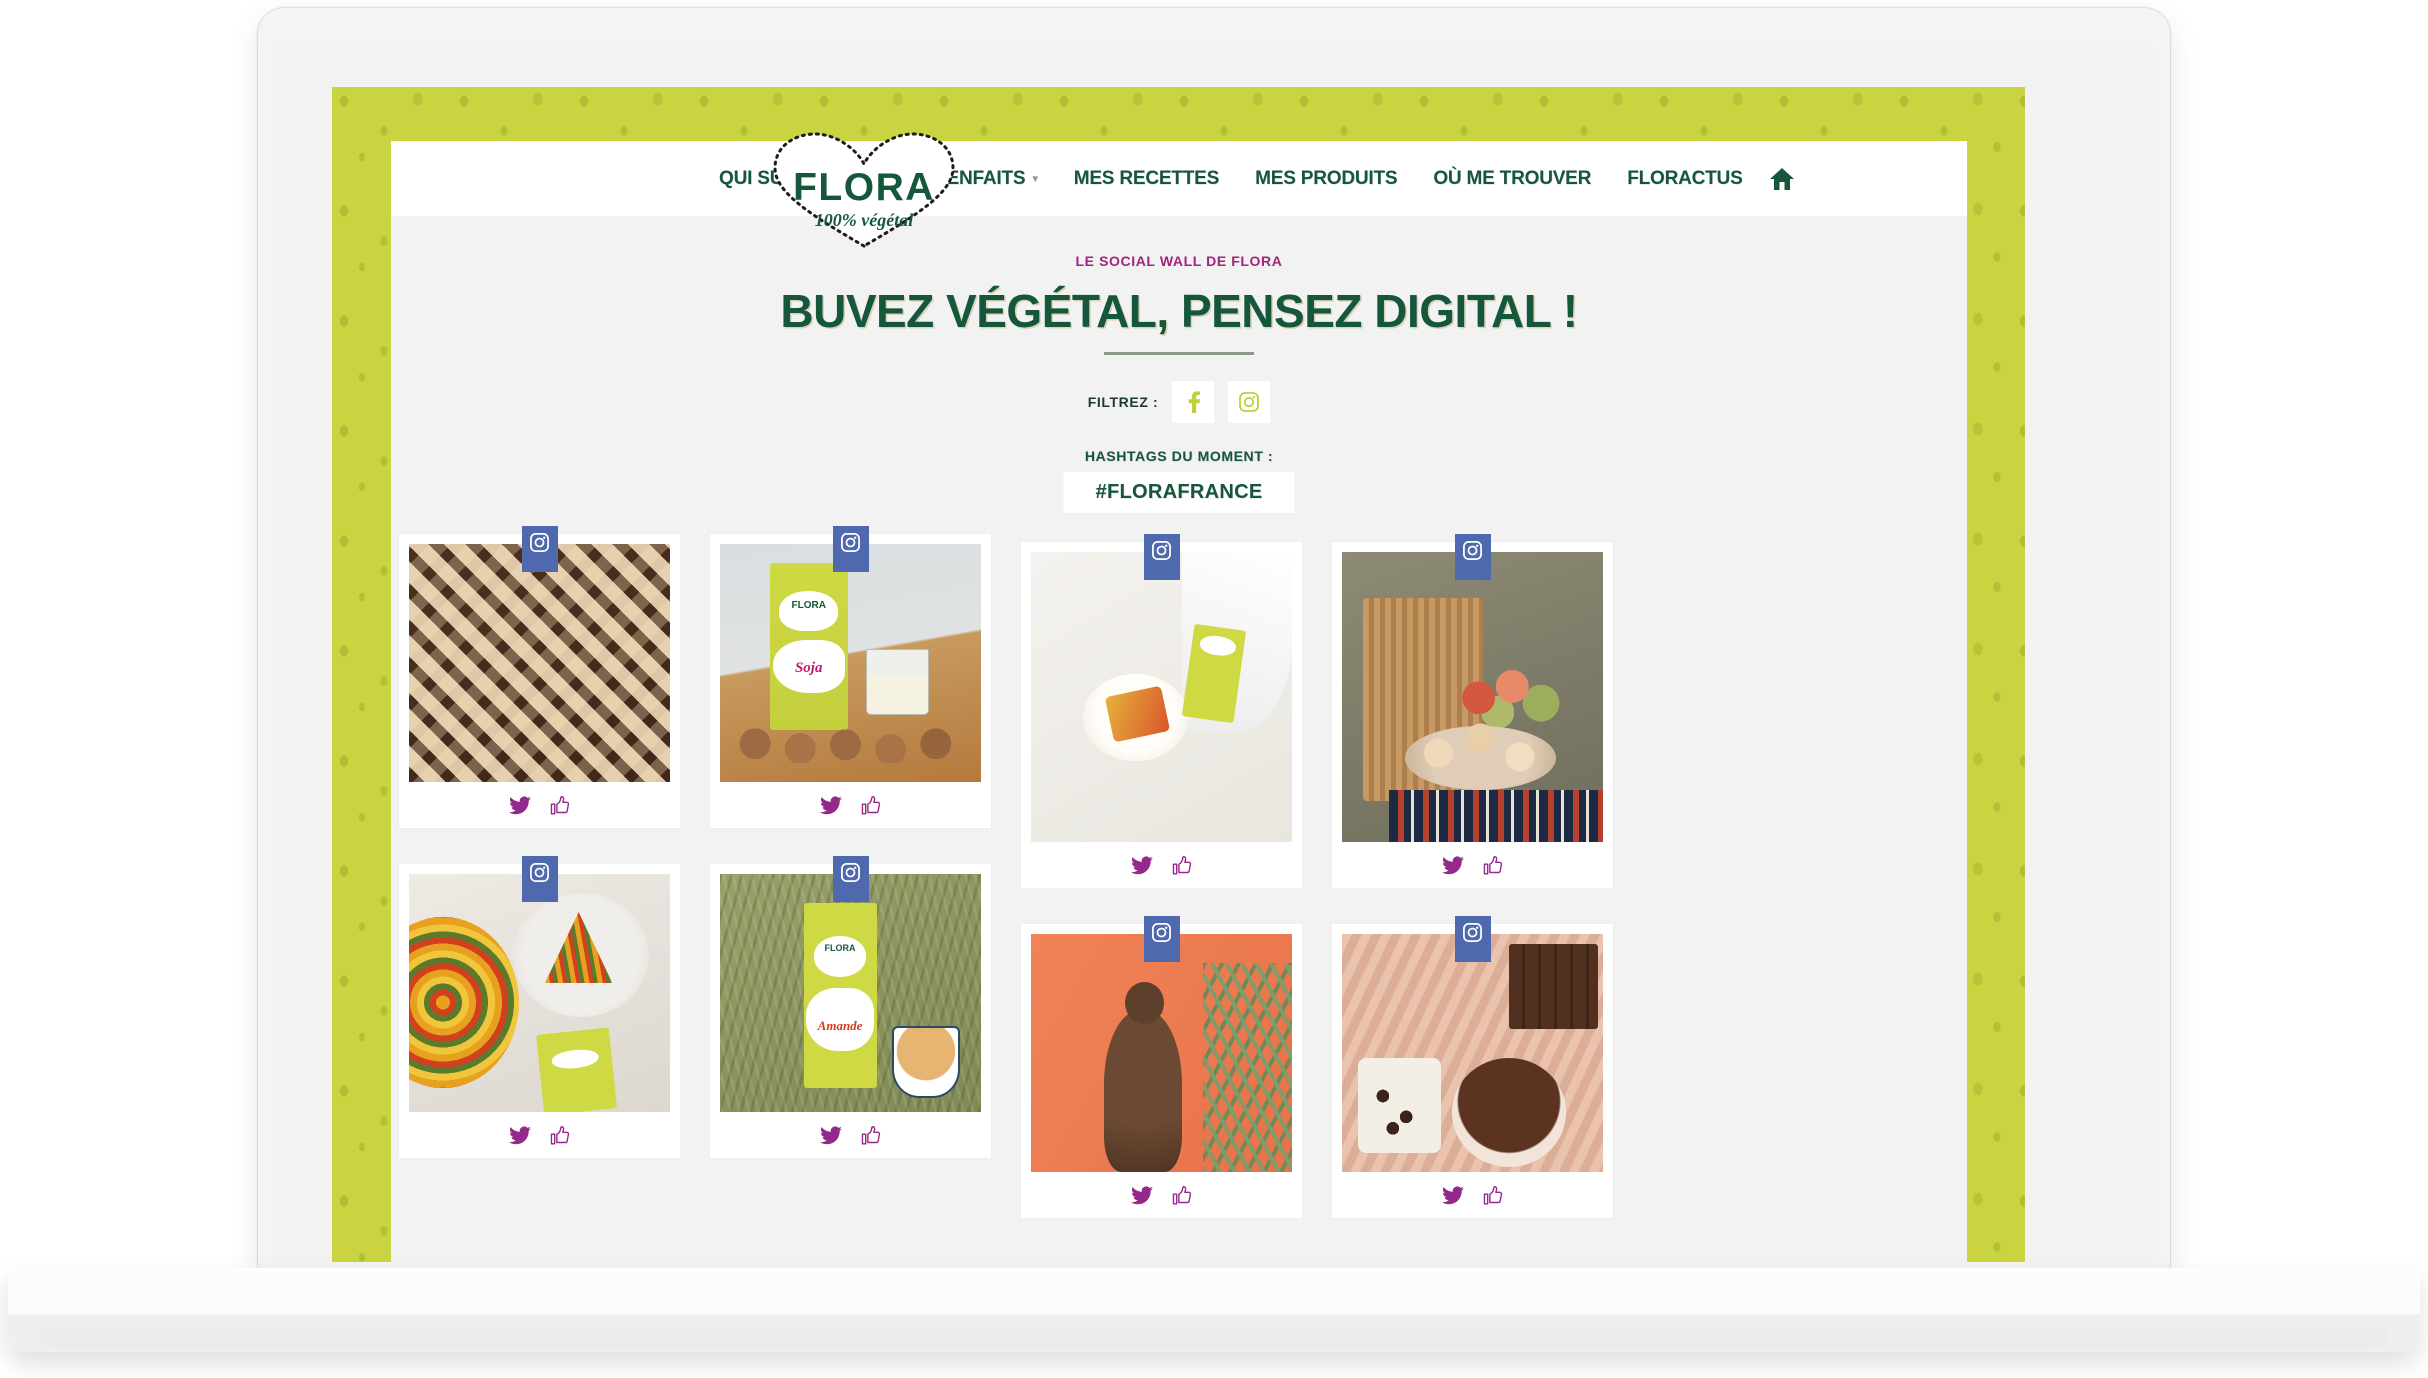  What do you see at coordinates (864, 220) in the screenshot?
I see `logo-tagline: 100% végétal` at bounding box center [864, 220].